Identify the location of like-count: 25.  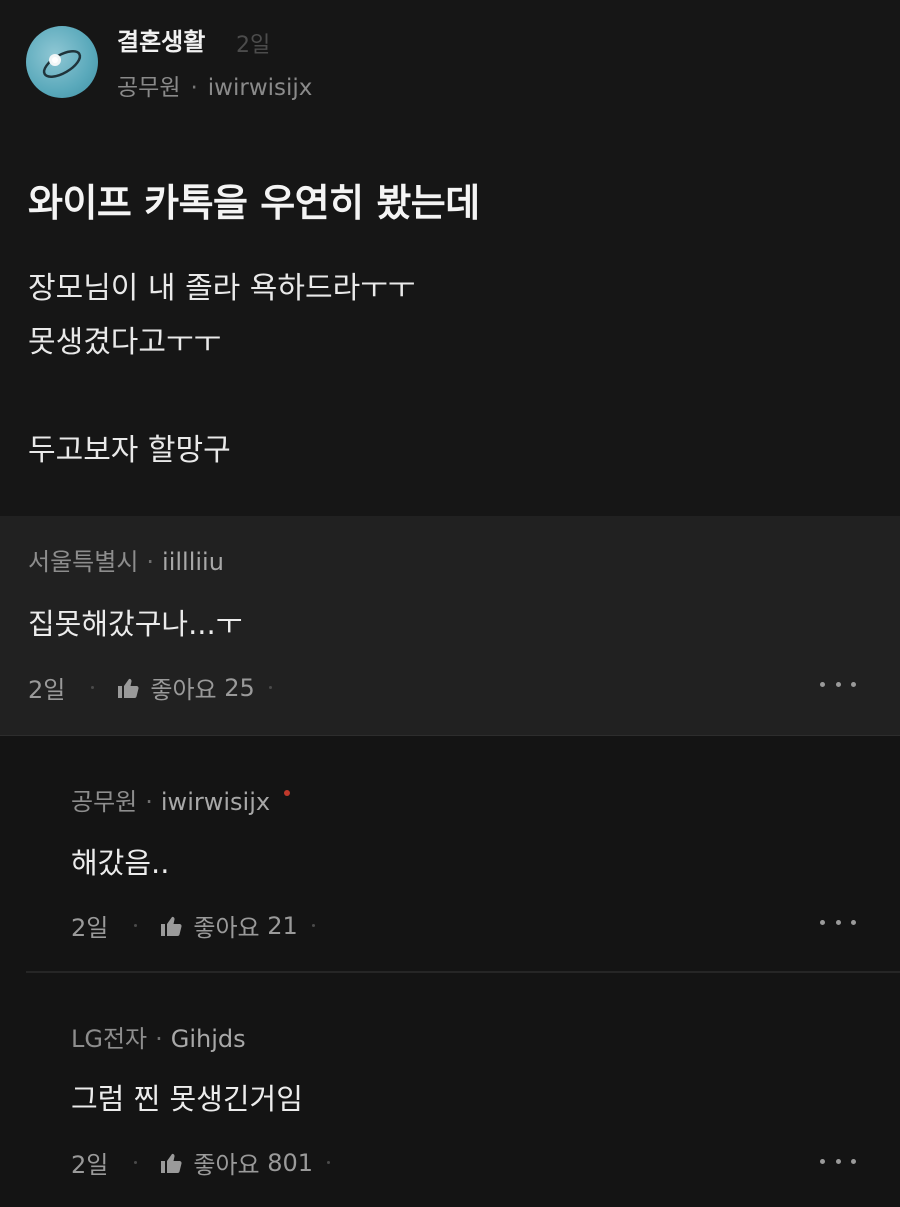
(239, 687).